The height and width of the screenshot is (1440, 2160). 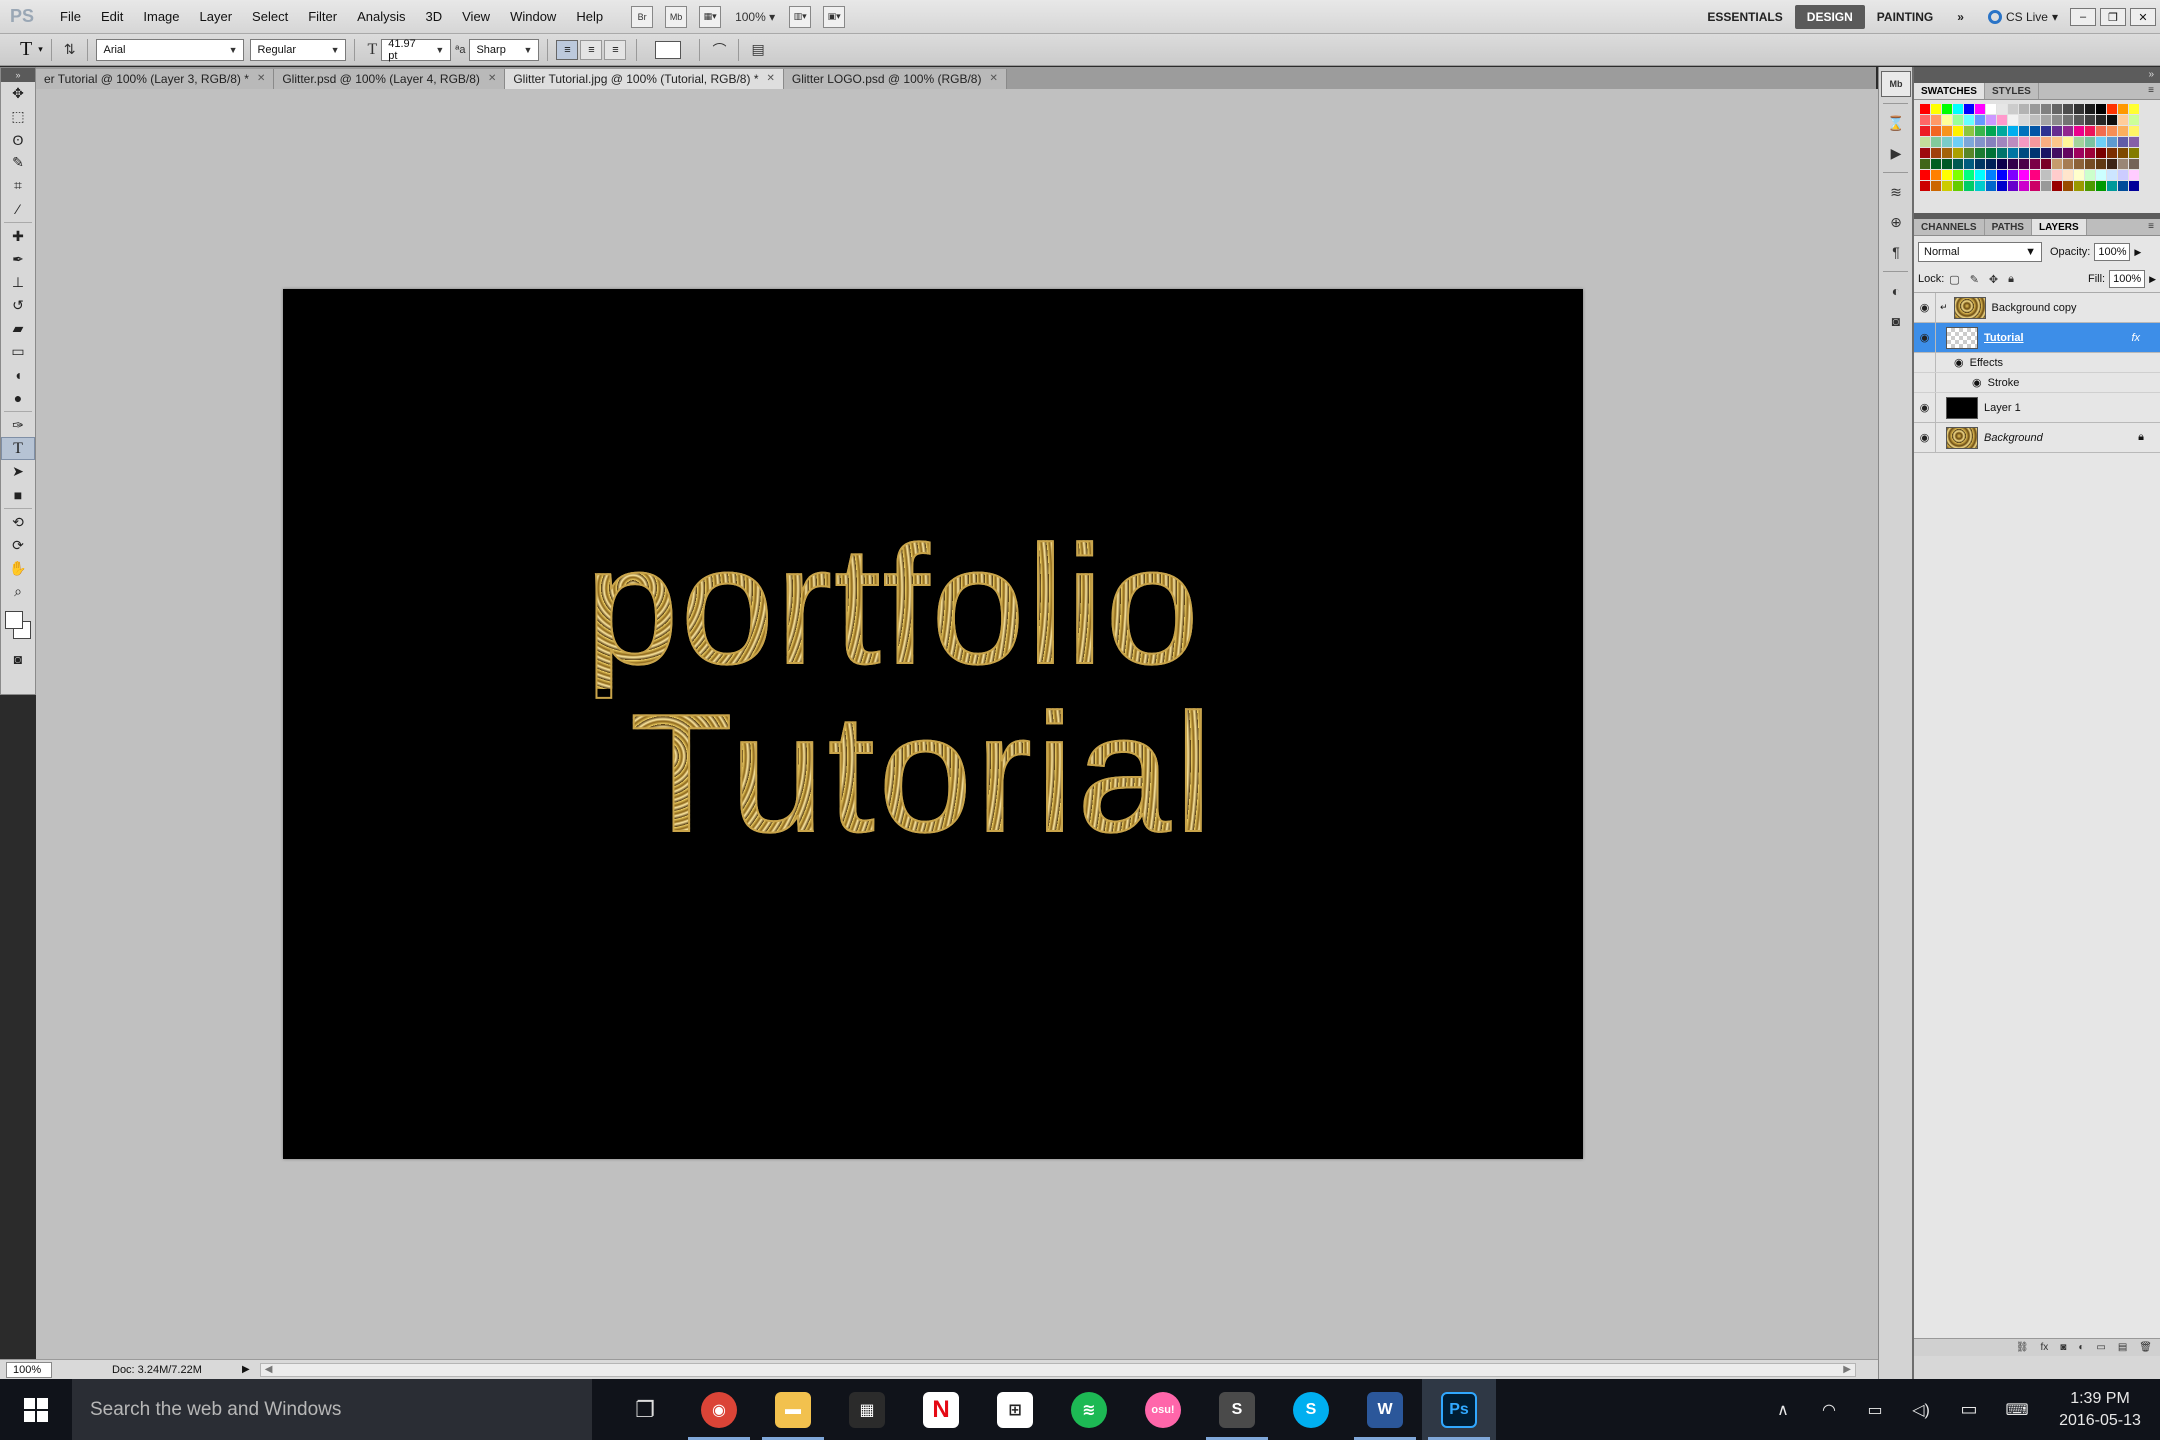 I want to click on more-workspaces-icon: », so click(x=1960, y=17).